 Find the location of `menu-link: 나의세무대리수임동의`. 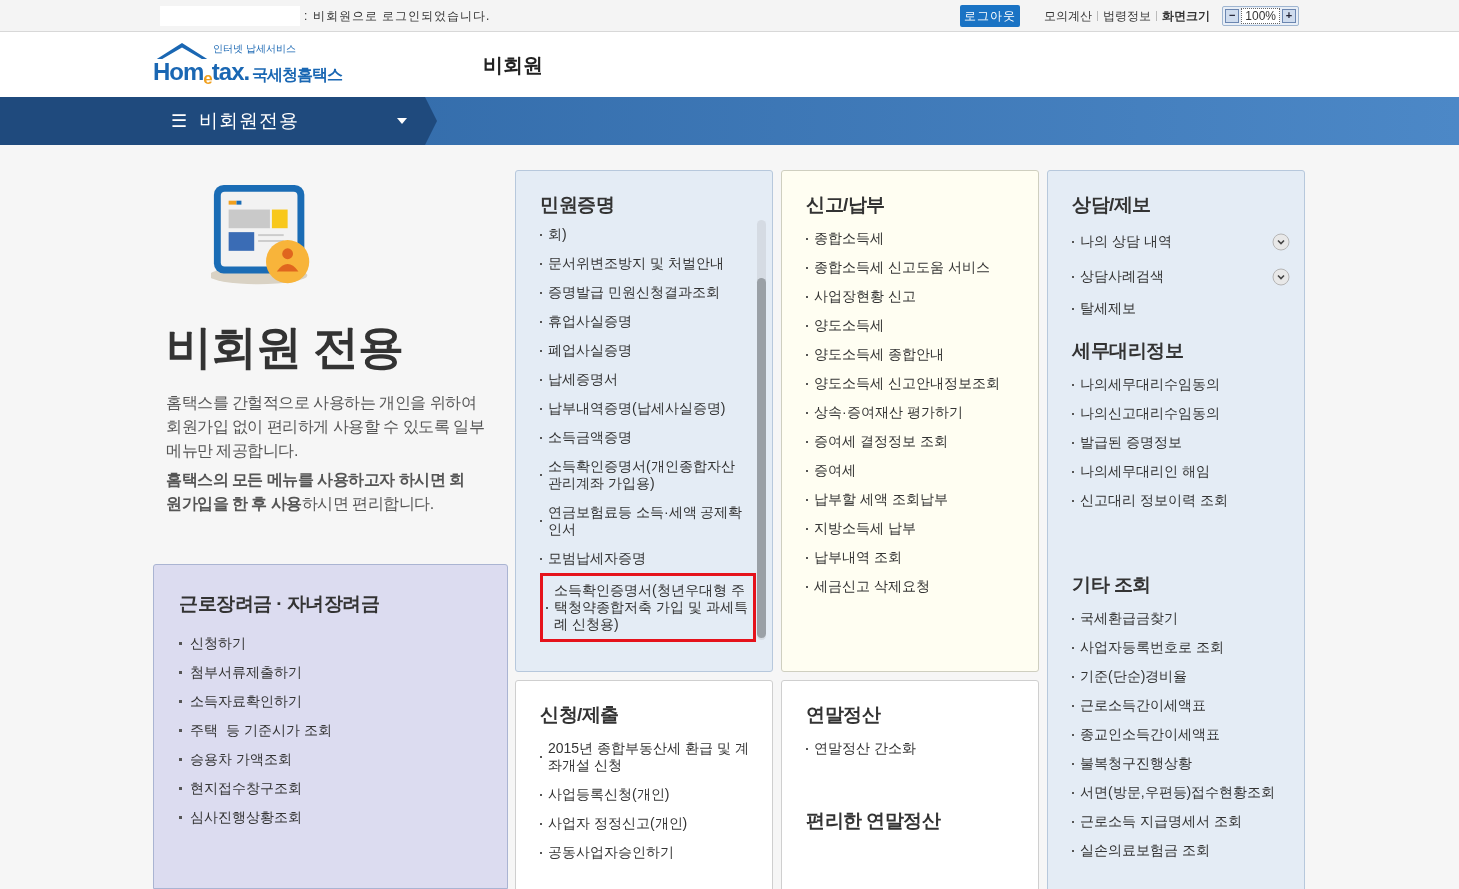

menu-link: 나의세무대리수임동의 is located at coordinates (1181, 384).